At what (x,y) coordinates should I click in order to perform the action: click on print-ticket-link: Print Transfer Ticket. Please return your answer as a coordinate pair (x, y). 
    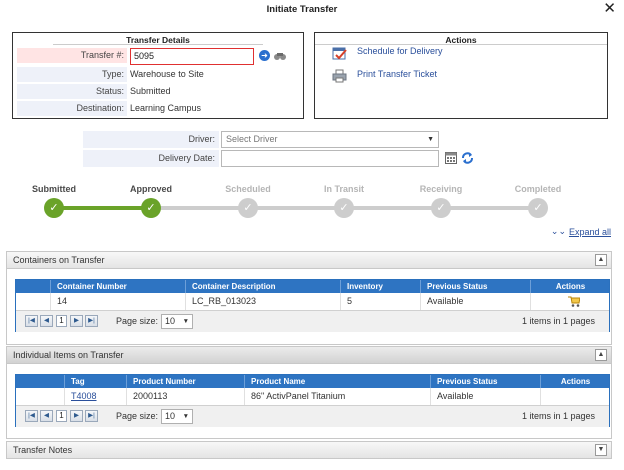
    Looking at the image, I should click on (397, 74).